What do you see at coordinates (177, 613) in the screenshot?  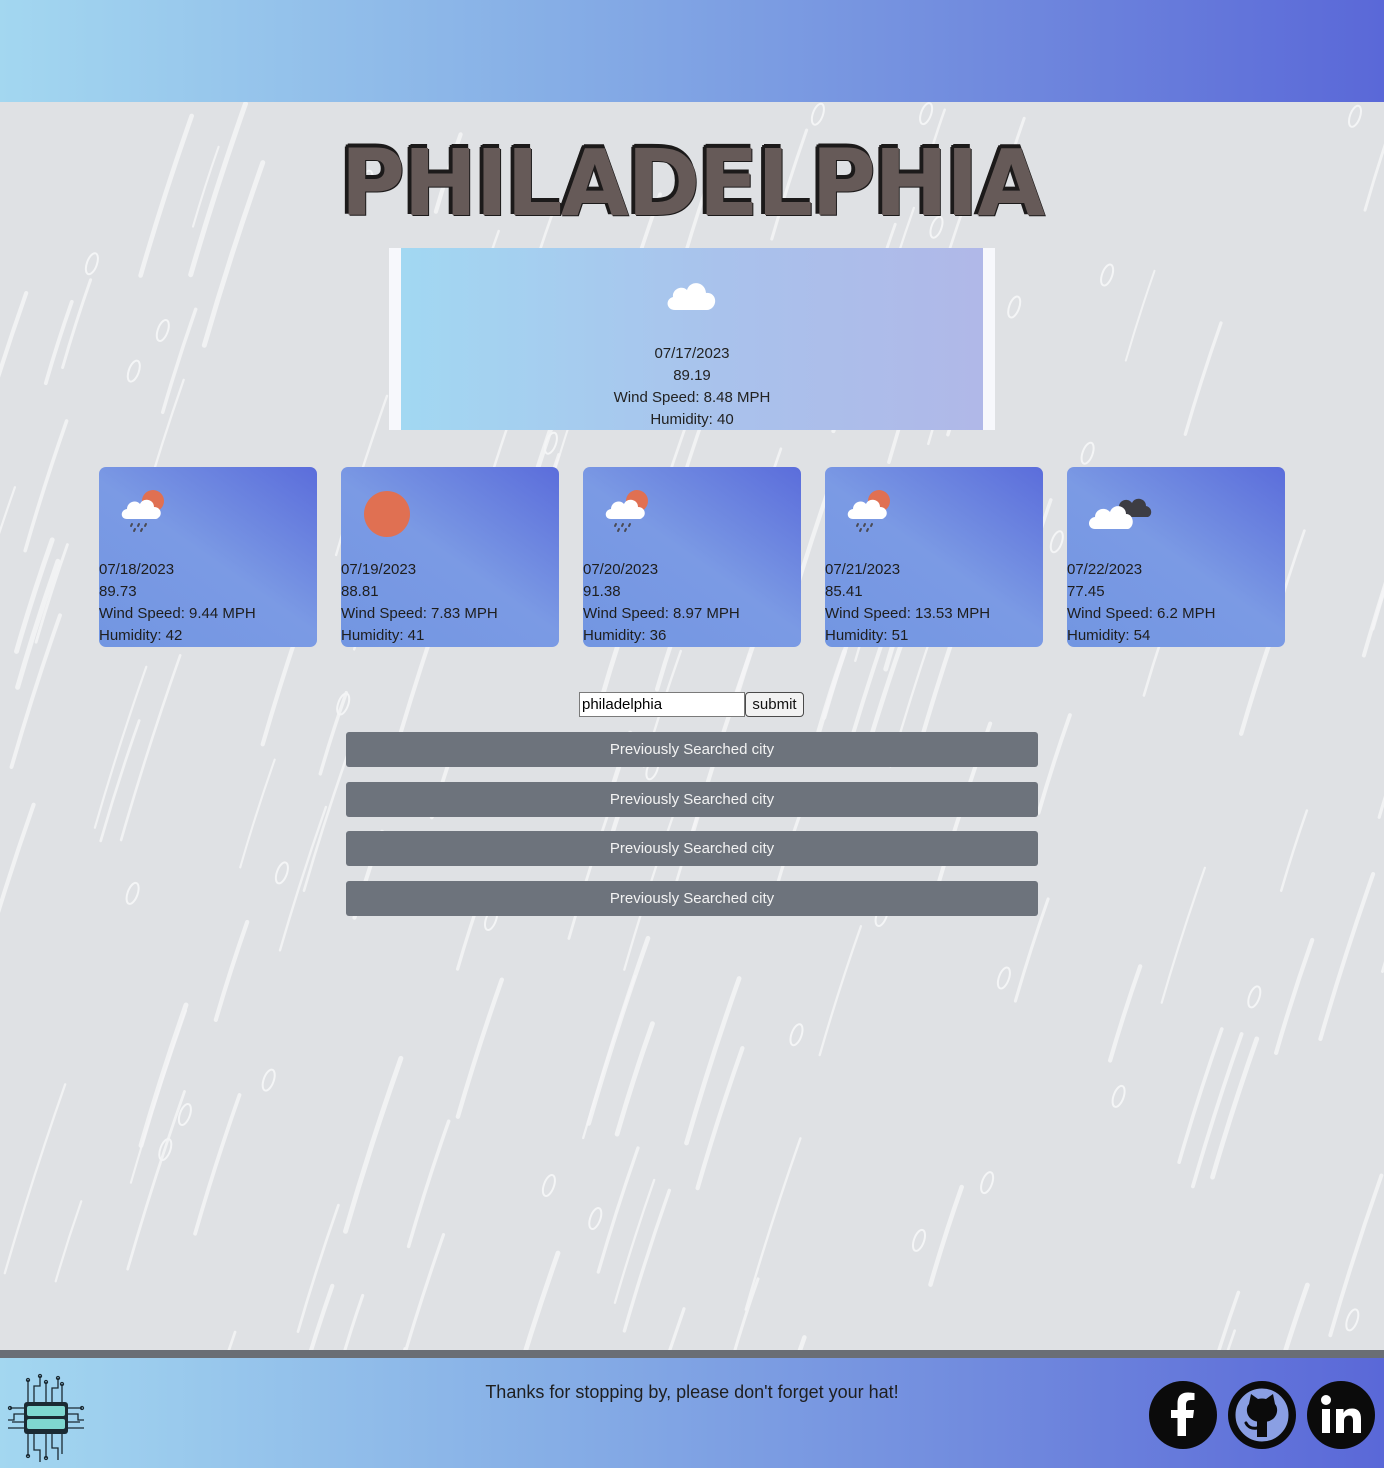 I see `forecast-wind: Wind Speed: 9.44 MPH` at bounding box center [177, 613].